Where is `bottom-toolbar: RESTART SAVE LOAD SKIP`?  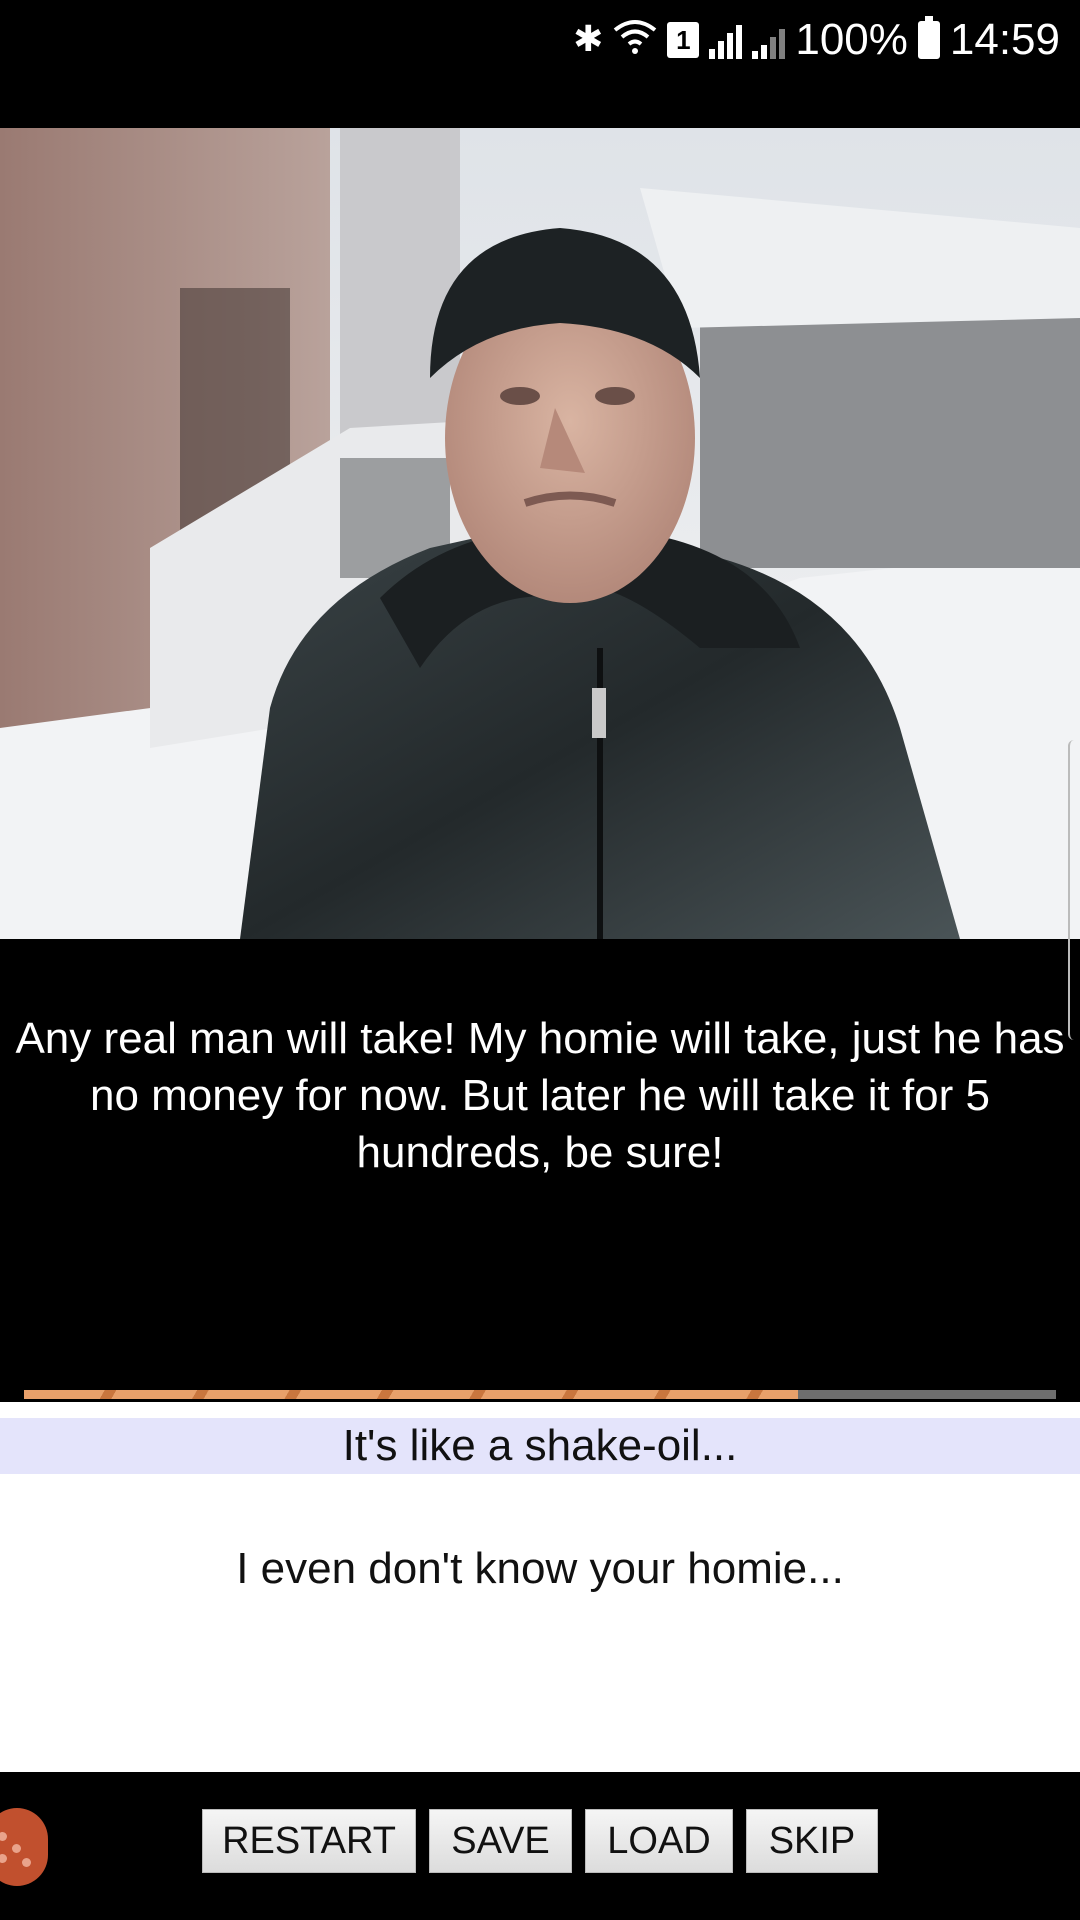 bottom-toolbar: RESTART SAVE LOAD SKIP is located at coordinates (540, 1846).